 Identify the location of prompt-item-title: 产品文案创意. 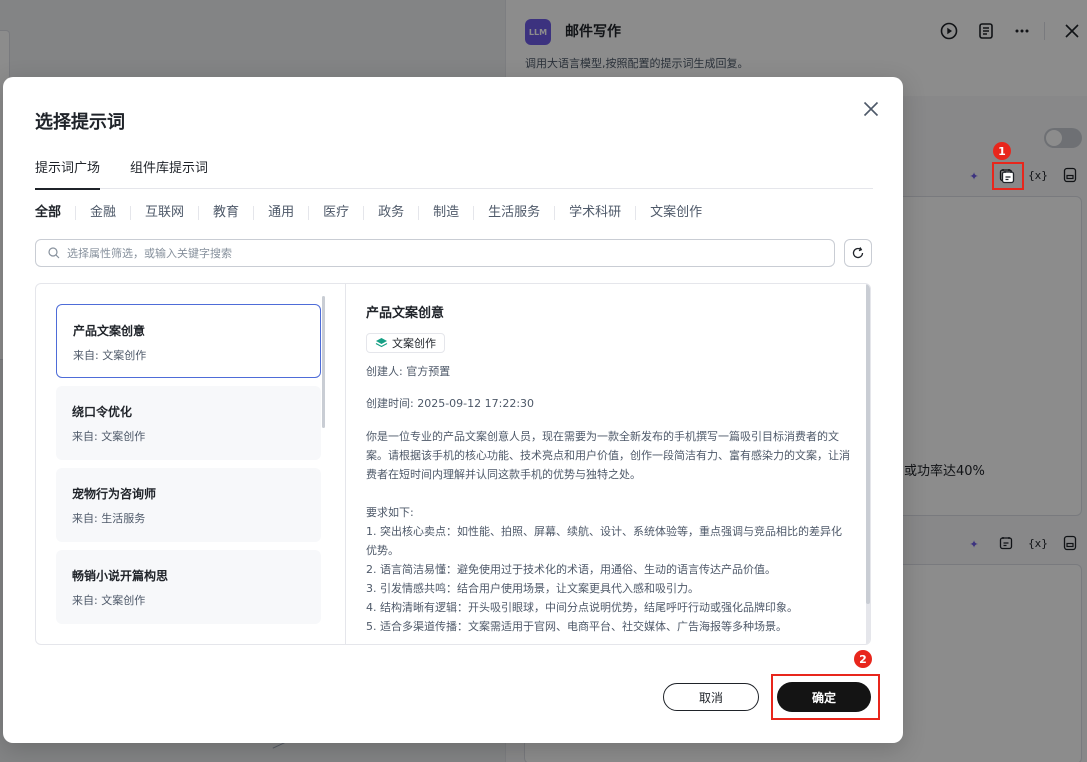
(109, 331).